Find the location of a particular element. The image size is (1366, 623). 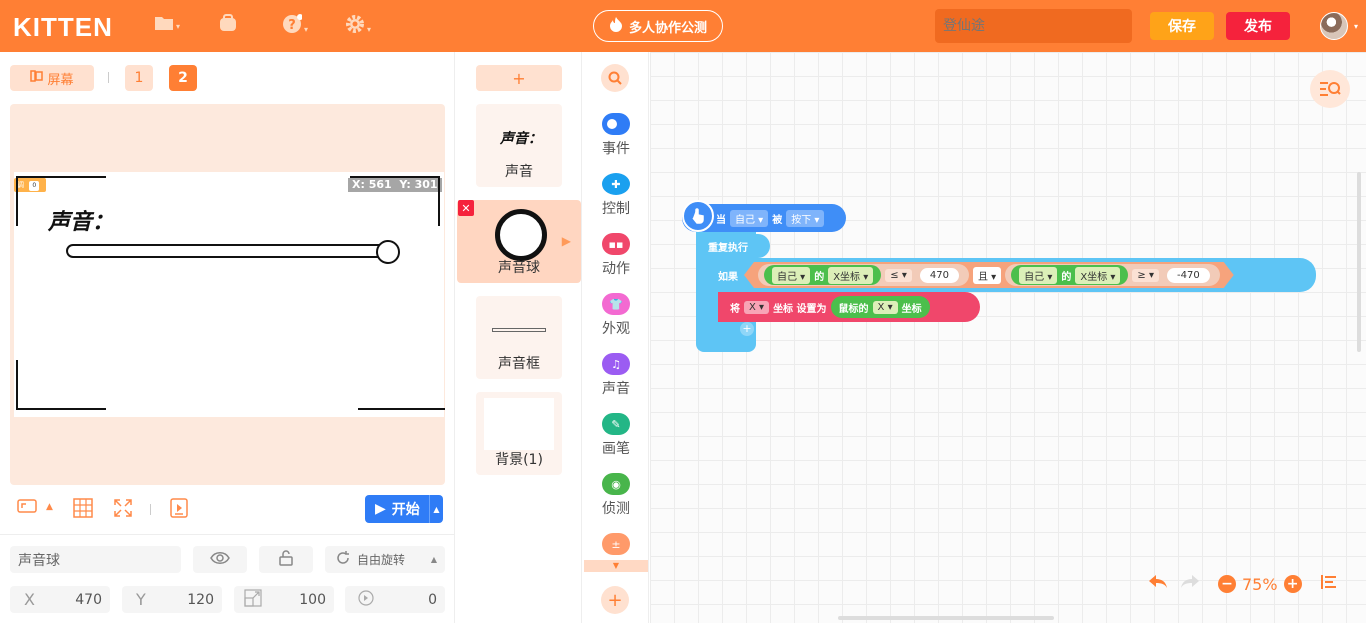

project-name-input is located at coordinates (1033, 26).